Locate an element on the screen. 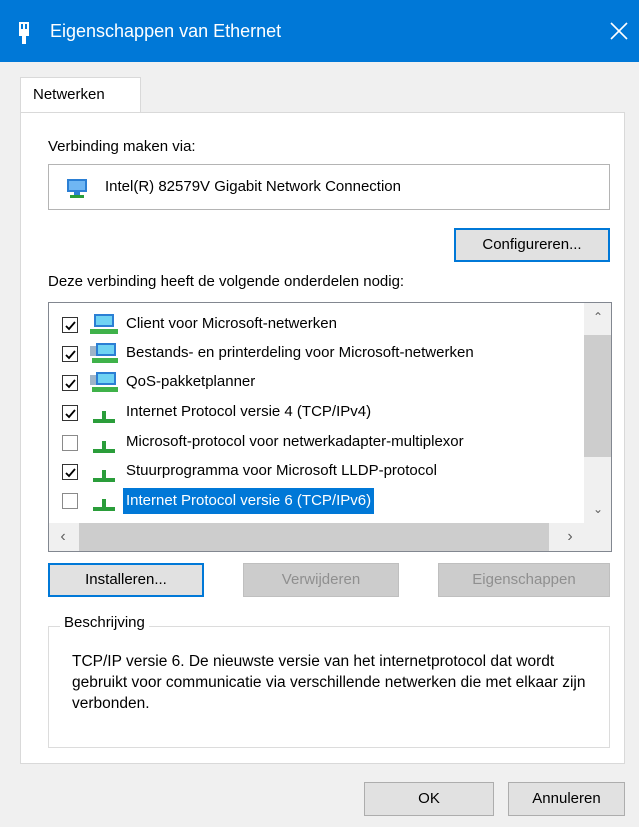 The image size is (639, 827). list-item-label-selected: Internet Protocol versie 6 (TCP/IPv6) is located at coordinates (249, 501).